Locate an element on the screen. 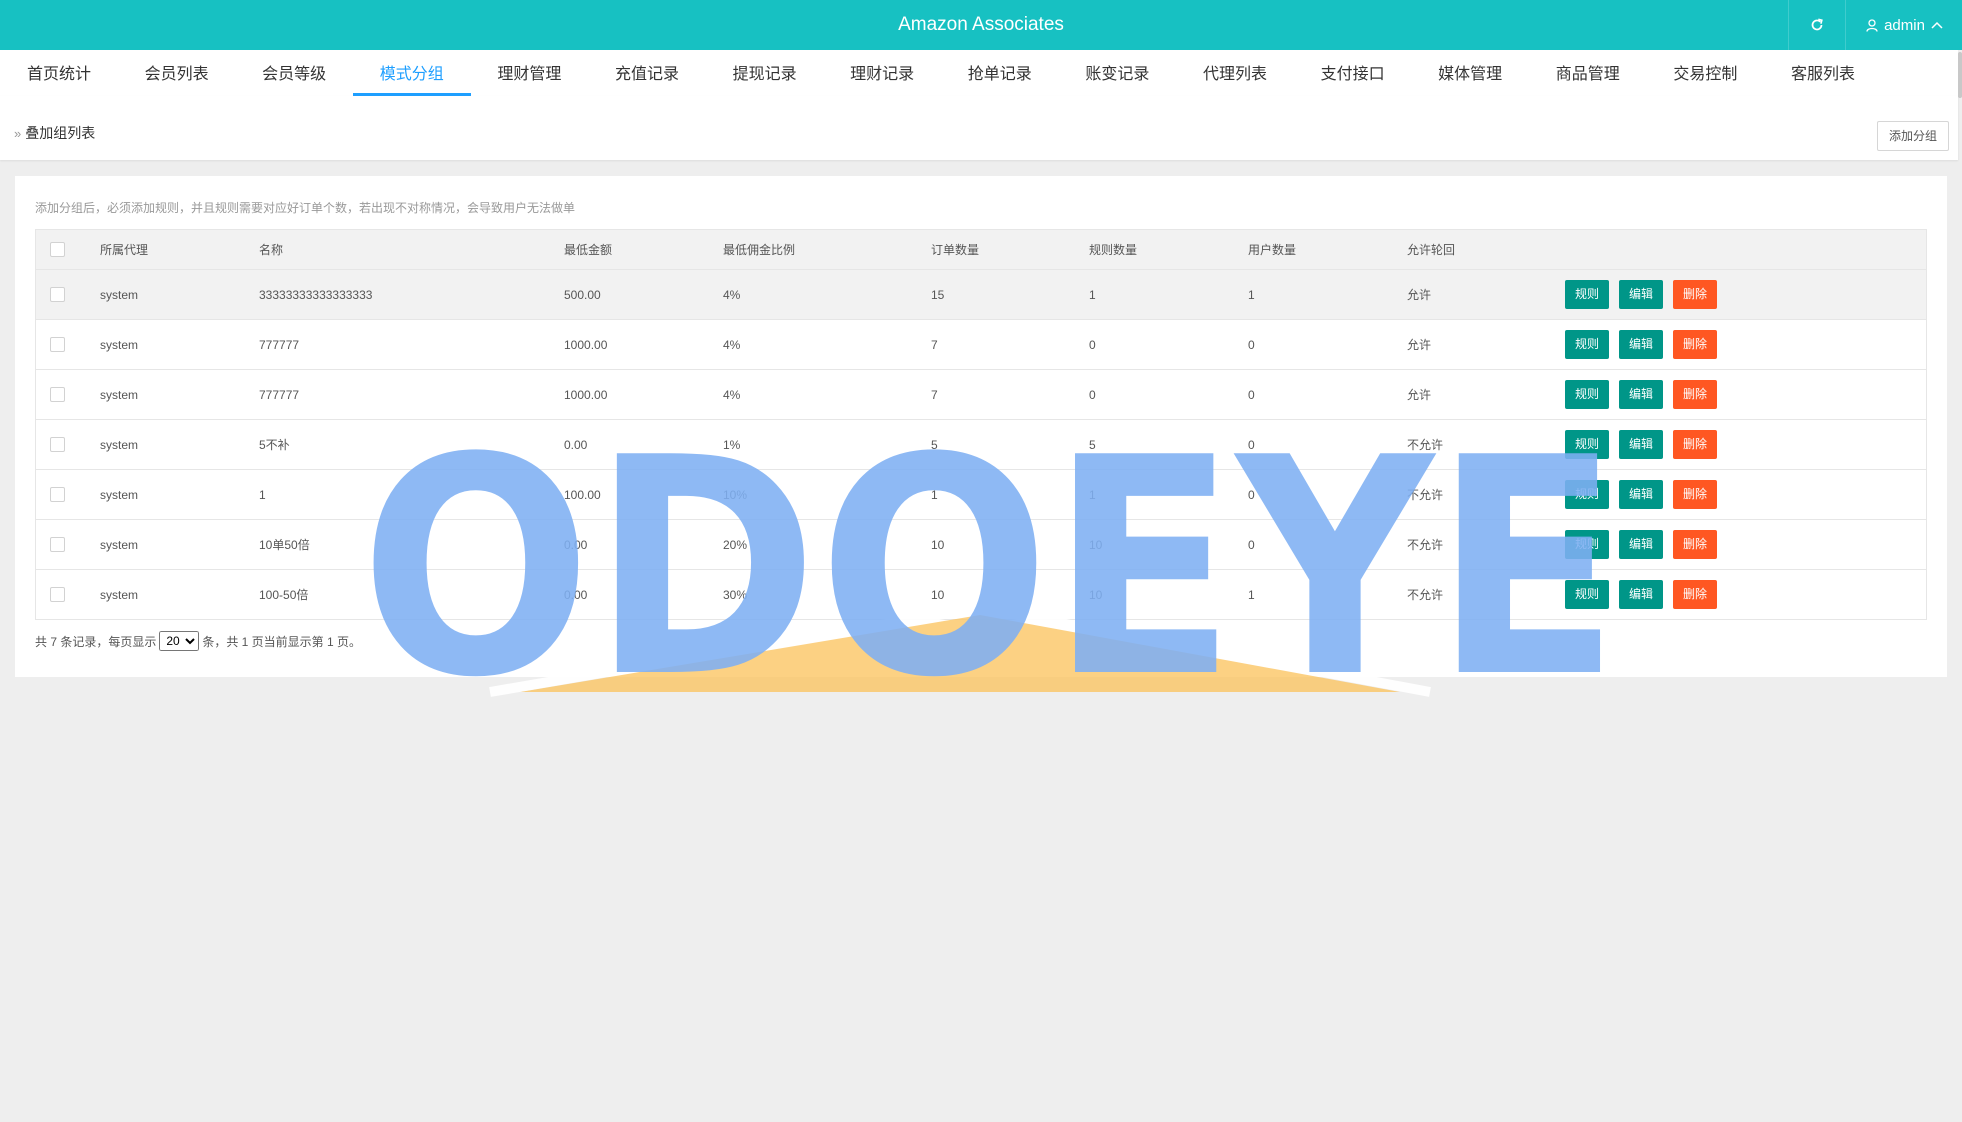 The width and height of the screenshot is (1962, 1122). column-header: 名称 is located at coordinates (271, 250).